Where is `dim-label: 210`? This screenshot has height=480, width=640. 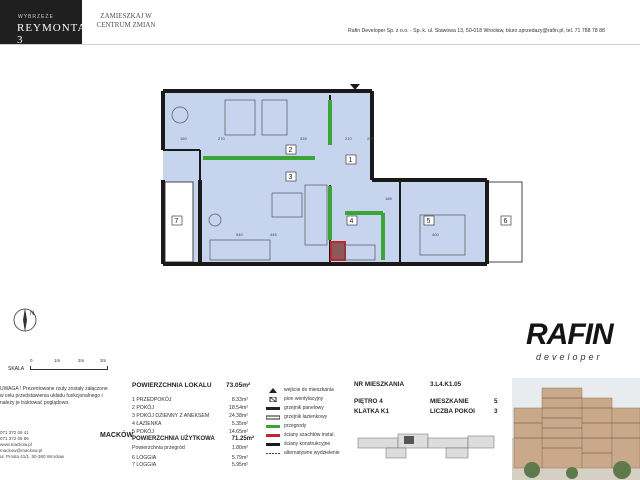
dim-label: 210 is located at coordinates (348, 138).